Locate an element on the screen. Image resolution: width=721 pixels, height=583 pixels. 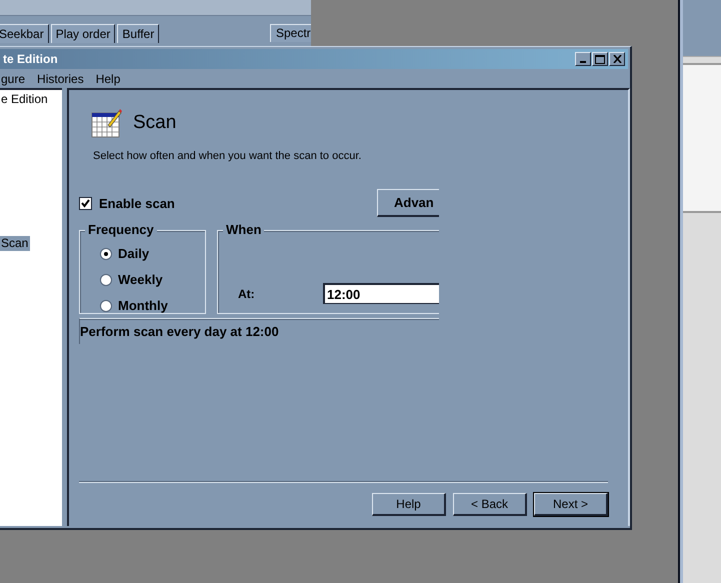
time-field: 12:00 is located at coordinates (381, 293).